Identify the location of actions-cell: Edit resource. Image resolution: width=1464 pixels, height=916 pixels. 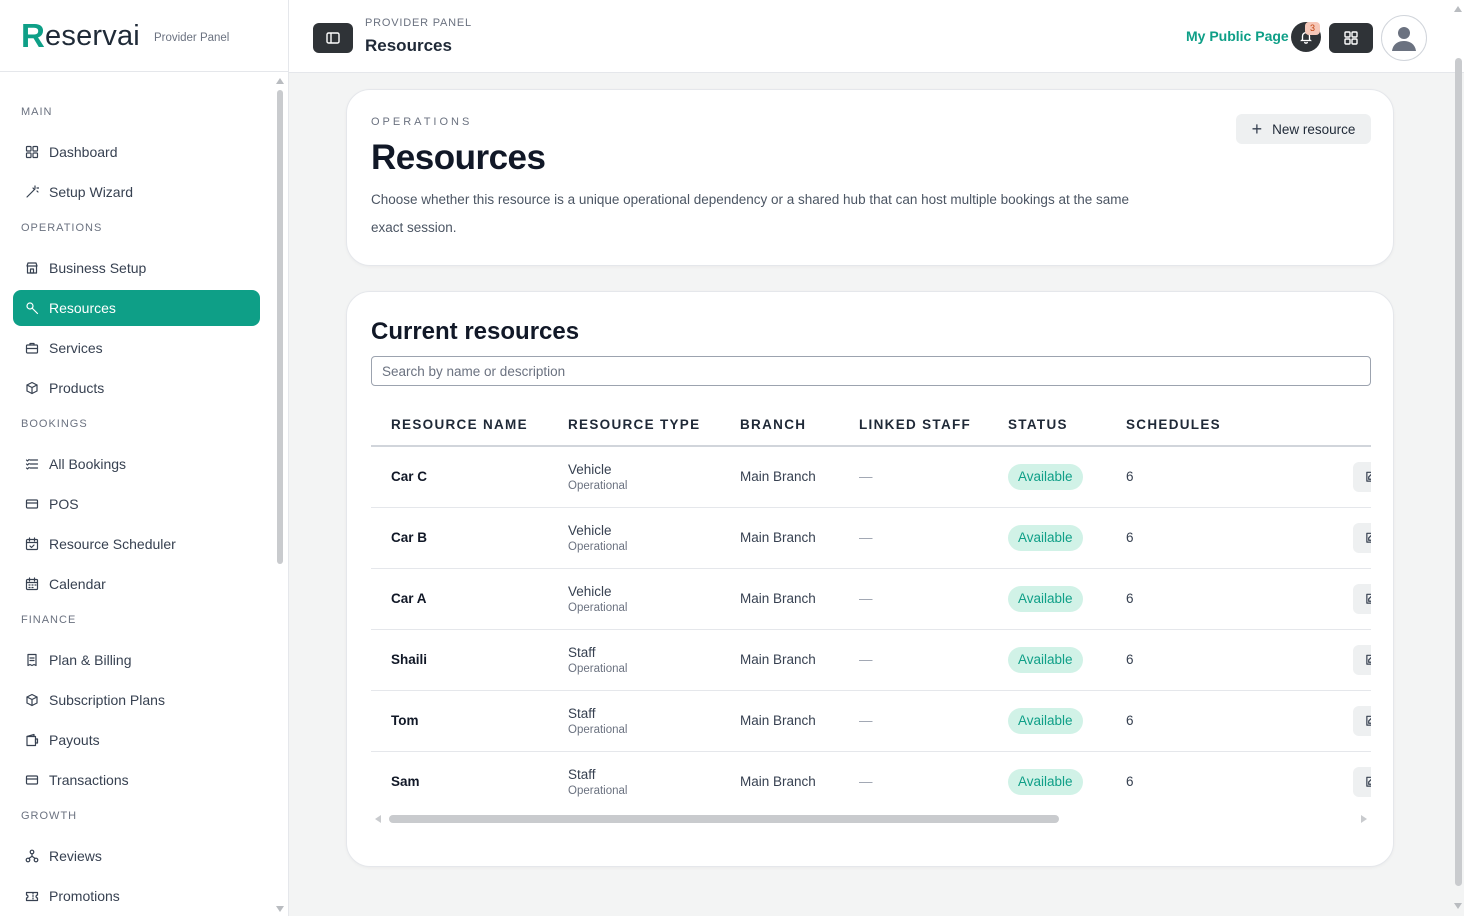
(1306, 538).